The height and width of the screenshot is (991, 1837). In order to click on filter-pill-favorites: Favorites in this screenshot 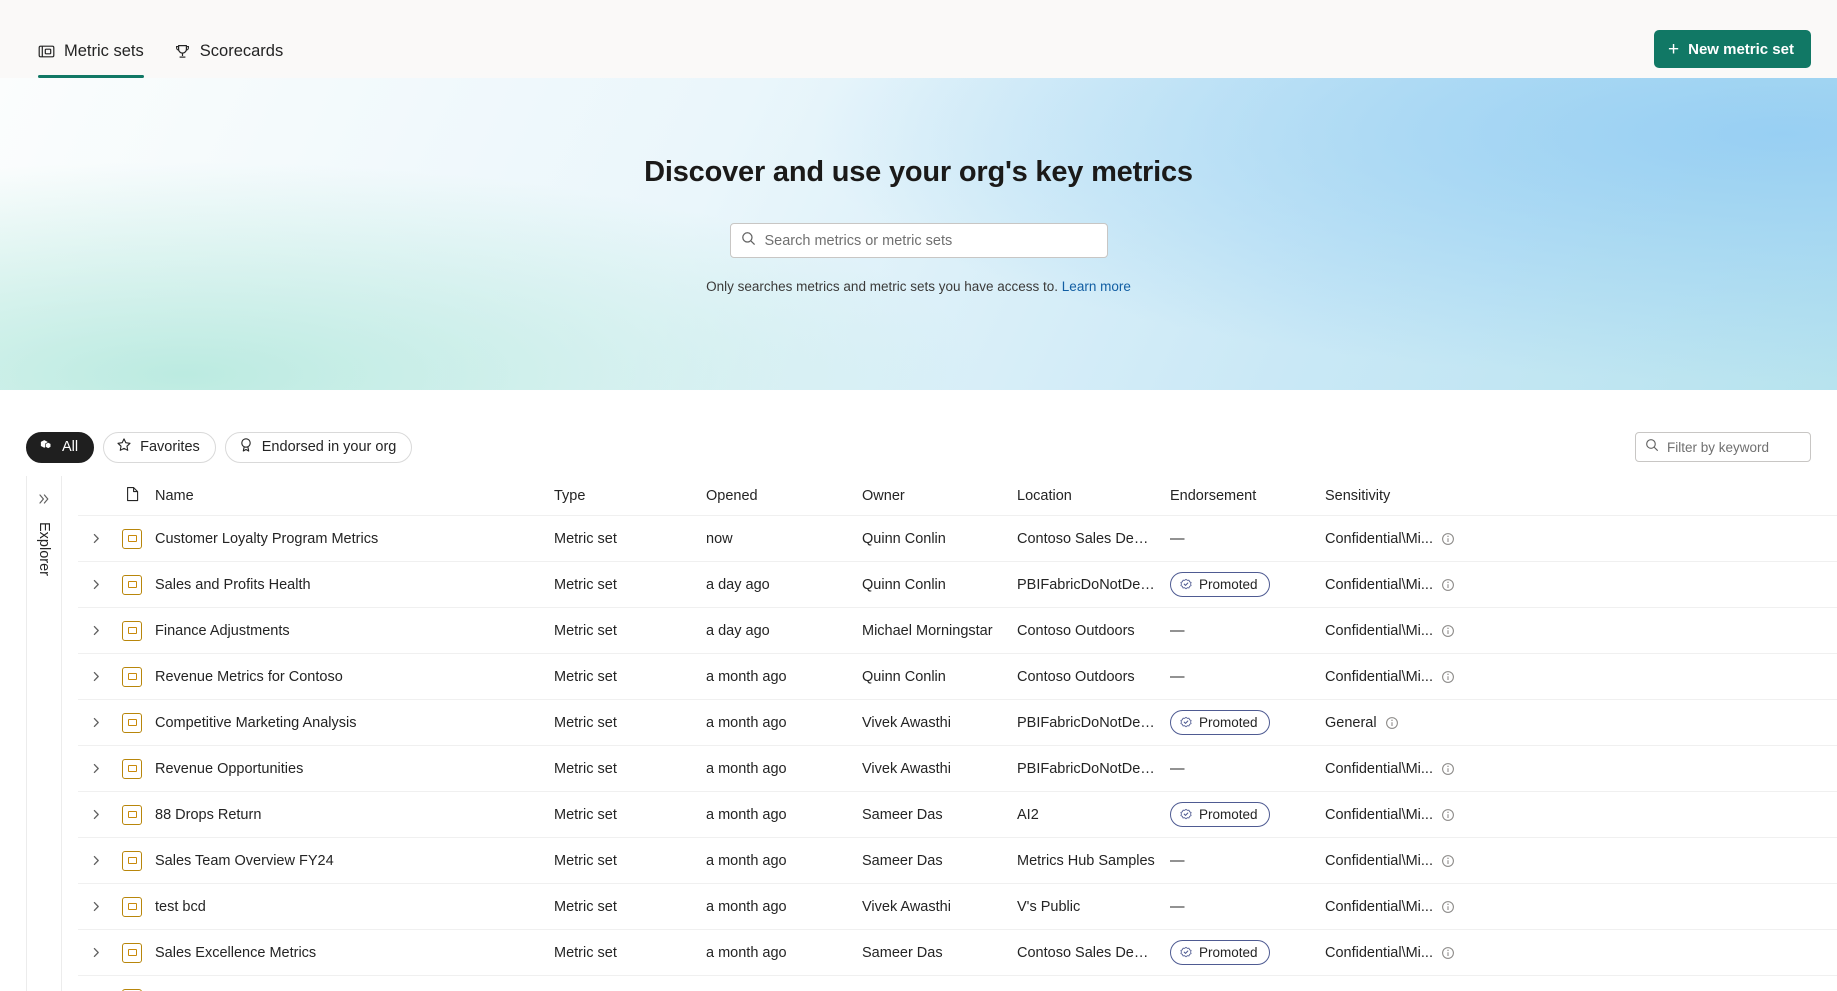, I will do `click(159, 447)`.